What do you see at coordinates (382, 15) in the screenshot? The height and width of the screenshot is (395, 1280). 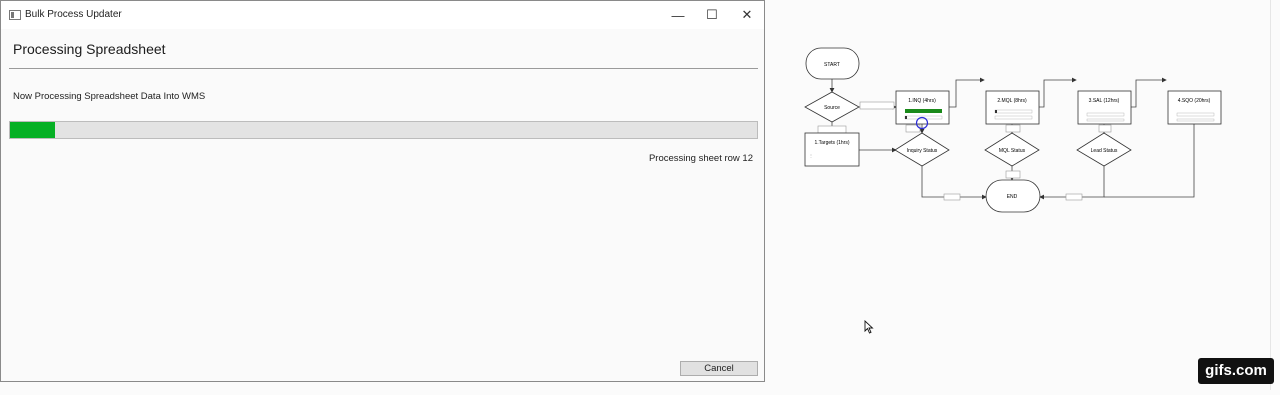 I see `title-bar: Bulk Process Updater — ☐ ✕` at bounding box center [382, 15].